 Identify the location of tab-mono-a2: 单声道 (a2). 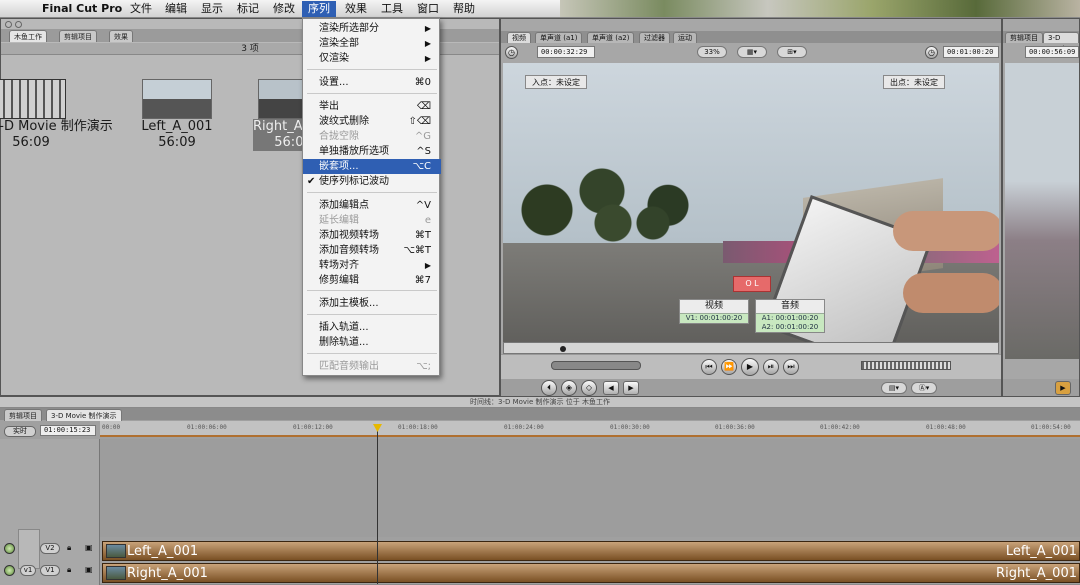
(611, 37).